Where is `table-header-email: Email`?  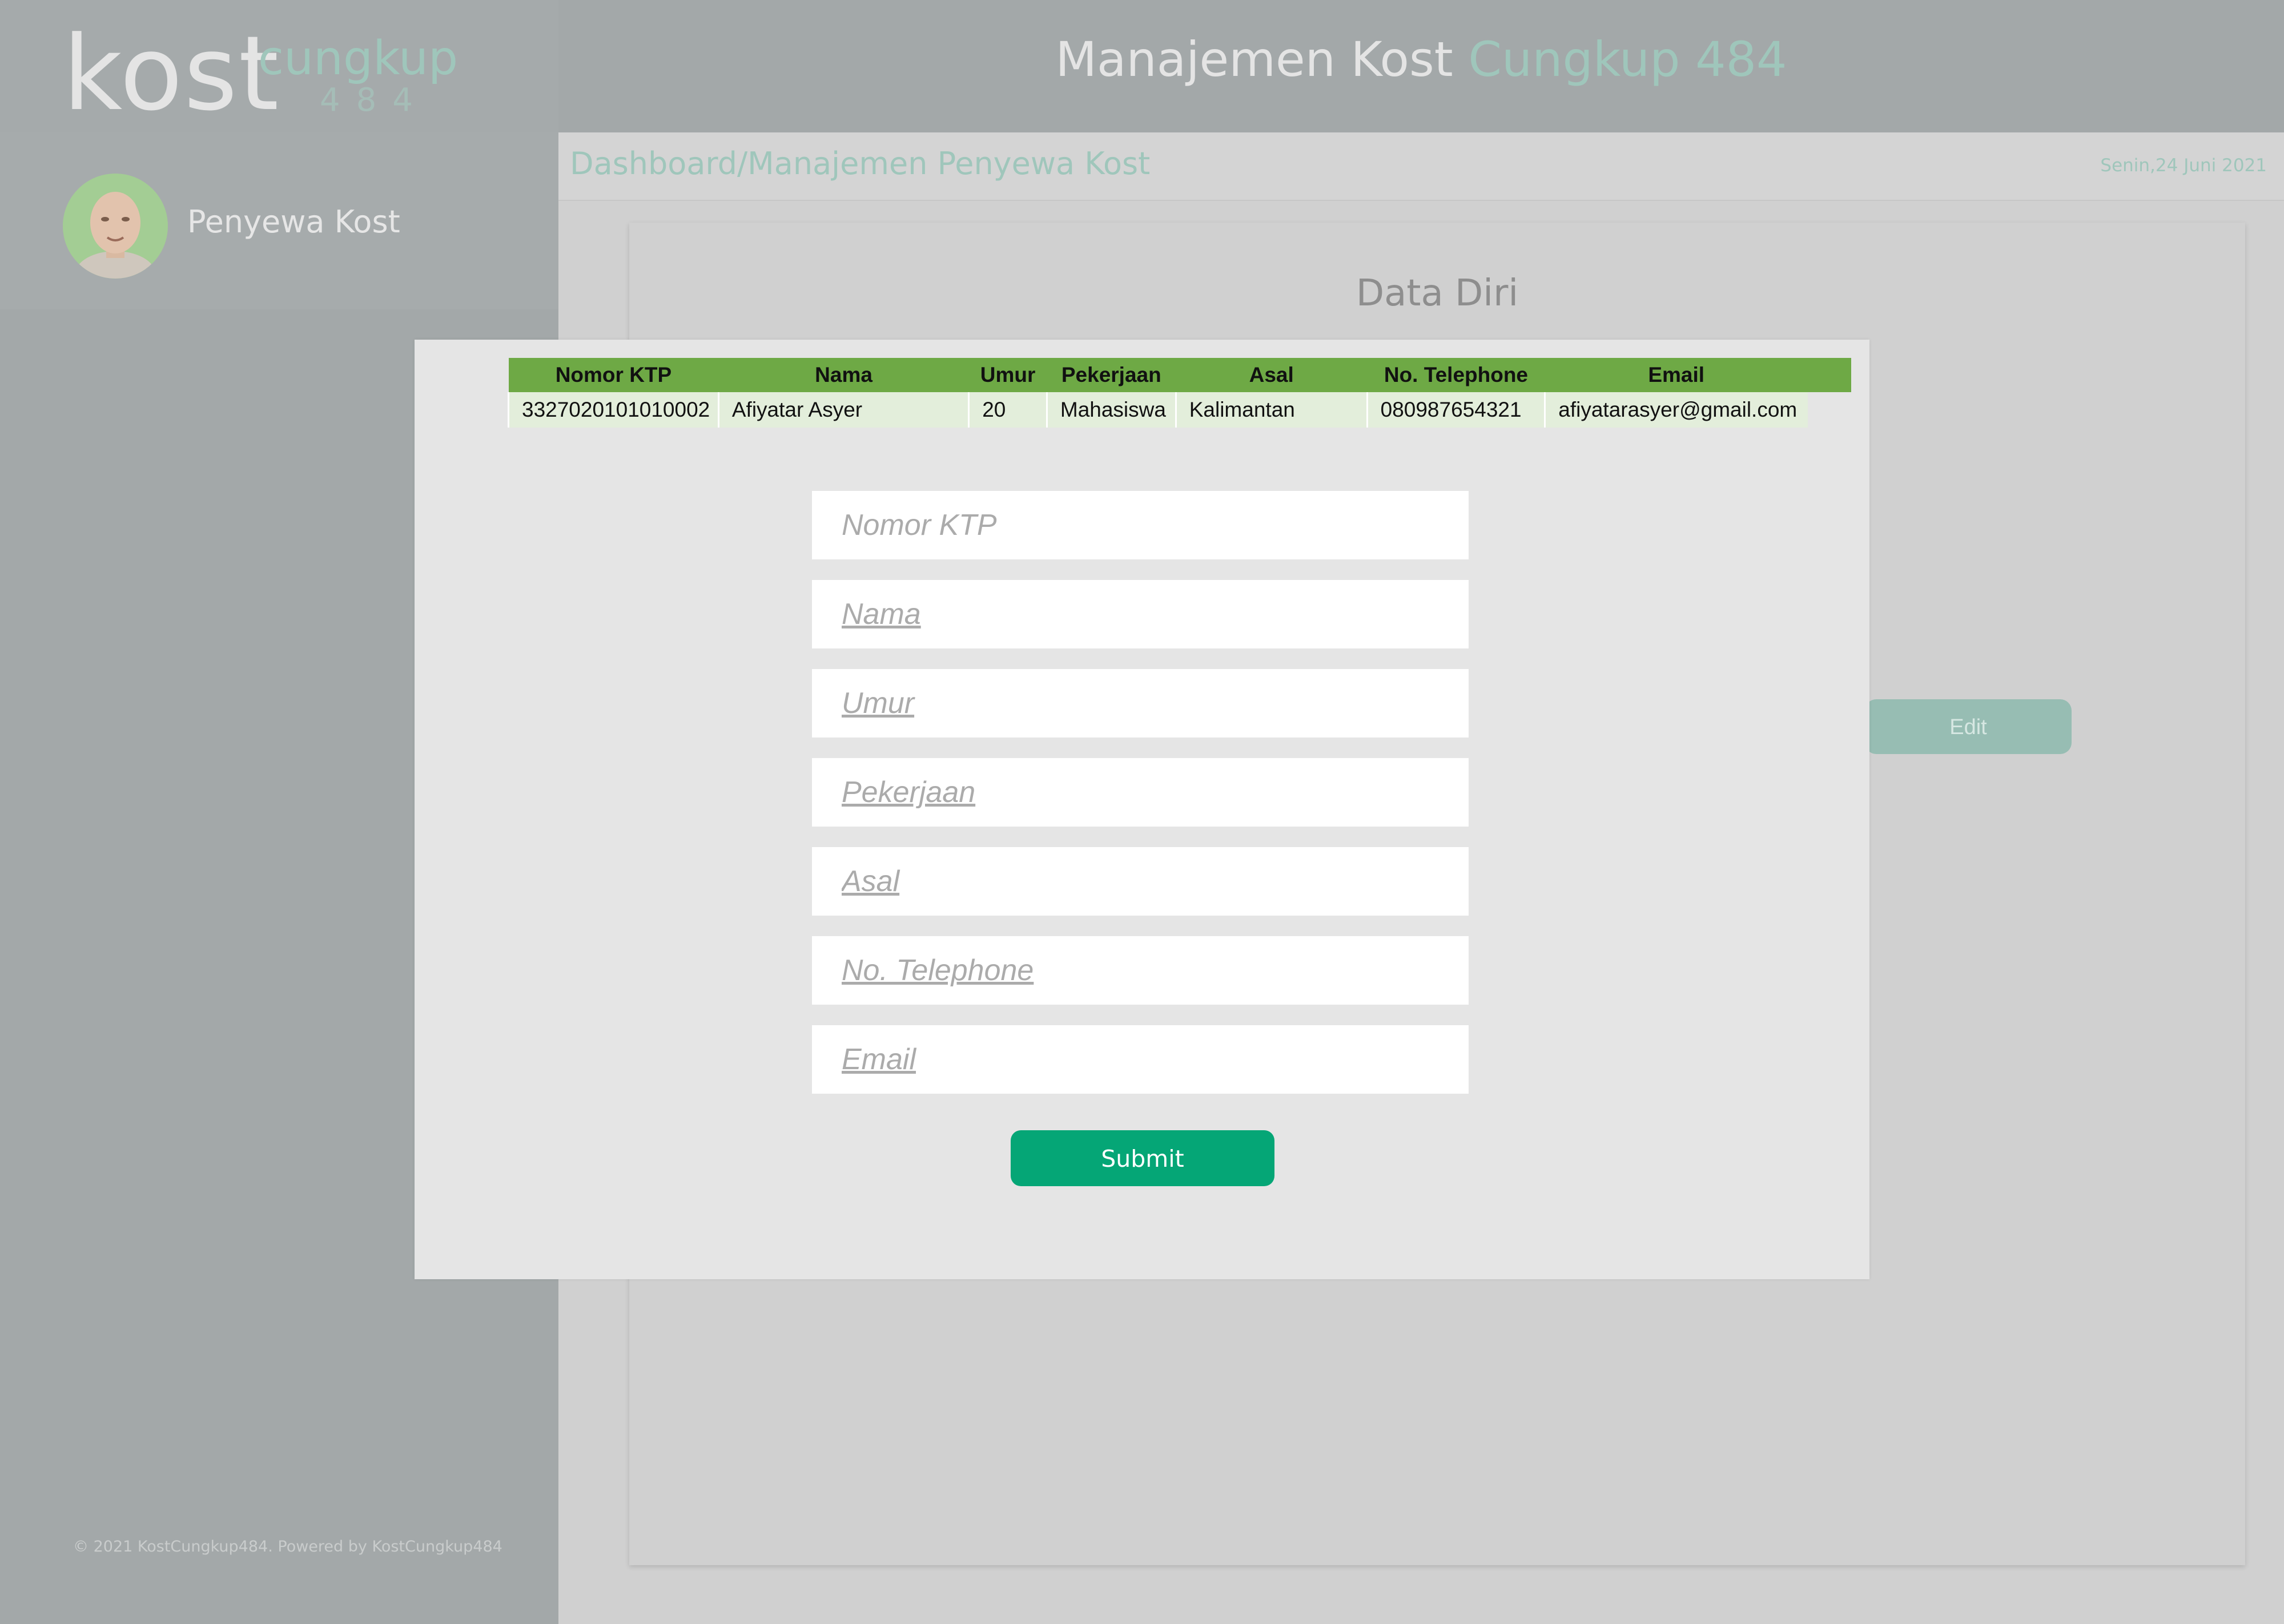 table-header-email: Email is located at coordinates (1676, 375).